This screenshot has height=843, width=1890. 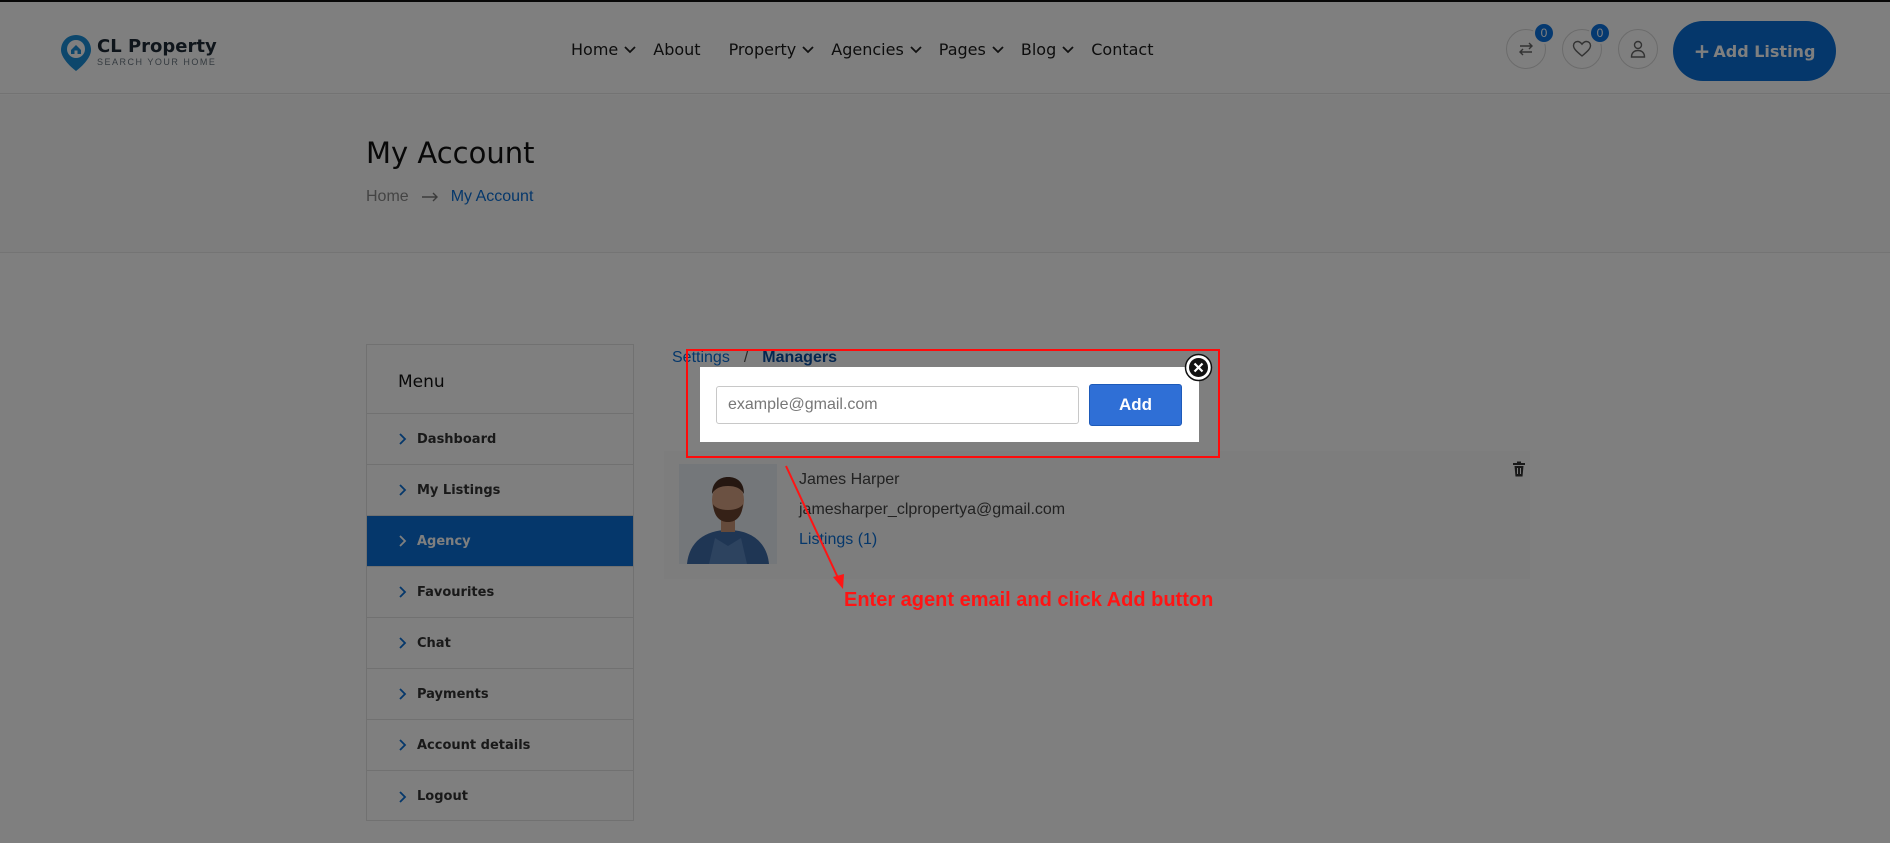 What do you see at coordinates (953, 403) in the screenshot?
I see `highlight-box` at bounding box center [953, 403].